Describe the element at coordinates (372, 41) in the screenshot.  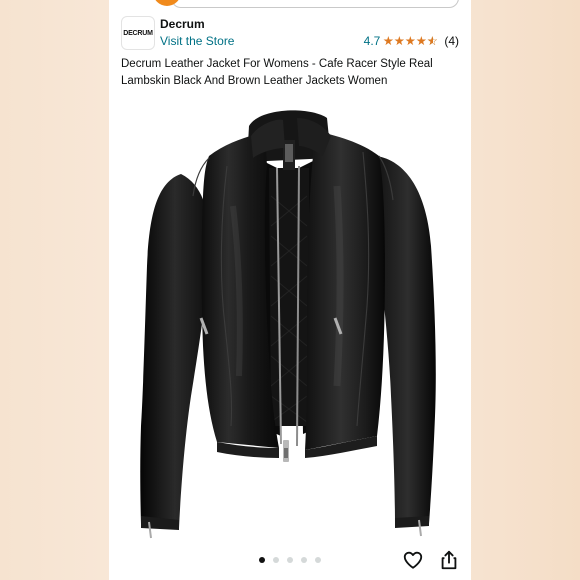
I see `rating-score: 4.7` at that location.